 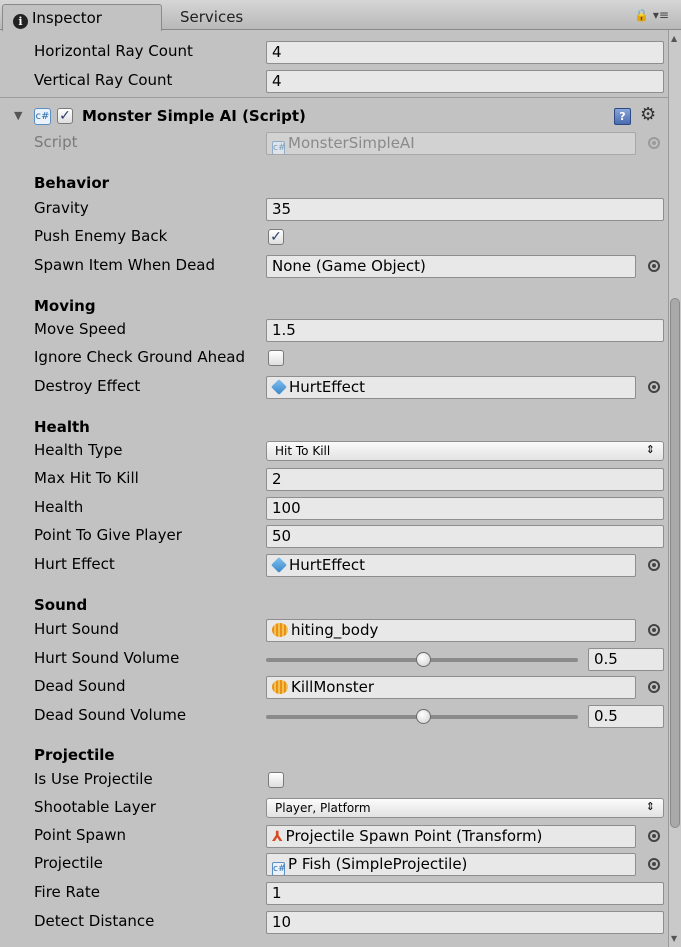 I want to click on script-row: Script c# MonsterSimpleAI, so click(x=334, y=143).